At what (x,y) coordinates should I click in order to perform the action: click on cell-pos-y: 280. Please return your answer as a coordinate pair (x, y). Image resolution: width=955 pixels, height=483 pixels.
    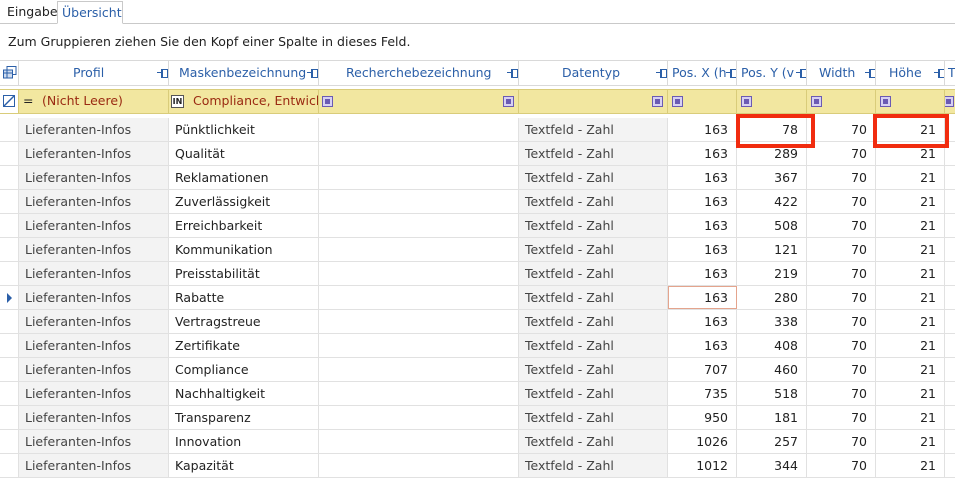
    Looking at the image, I should click on (772, 297).